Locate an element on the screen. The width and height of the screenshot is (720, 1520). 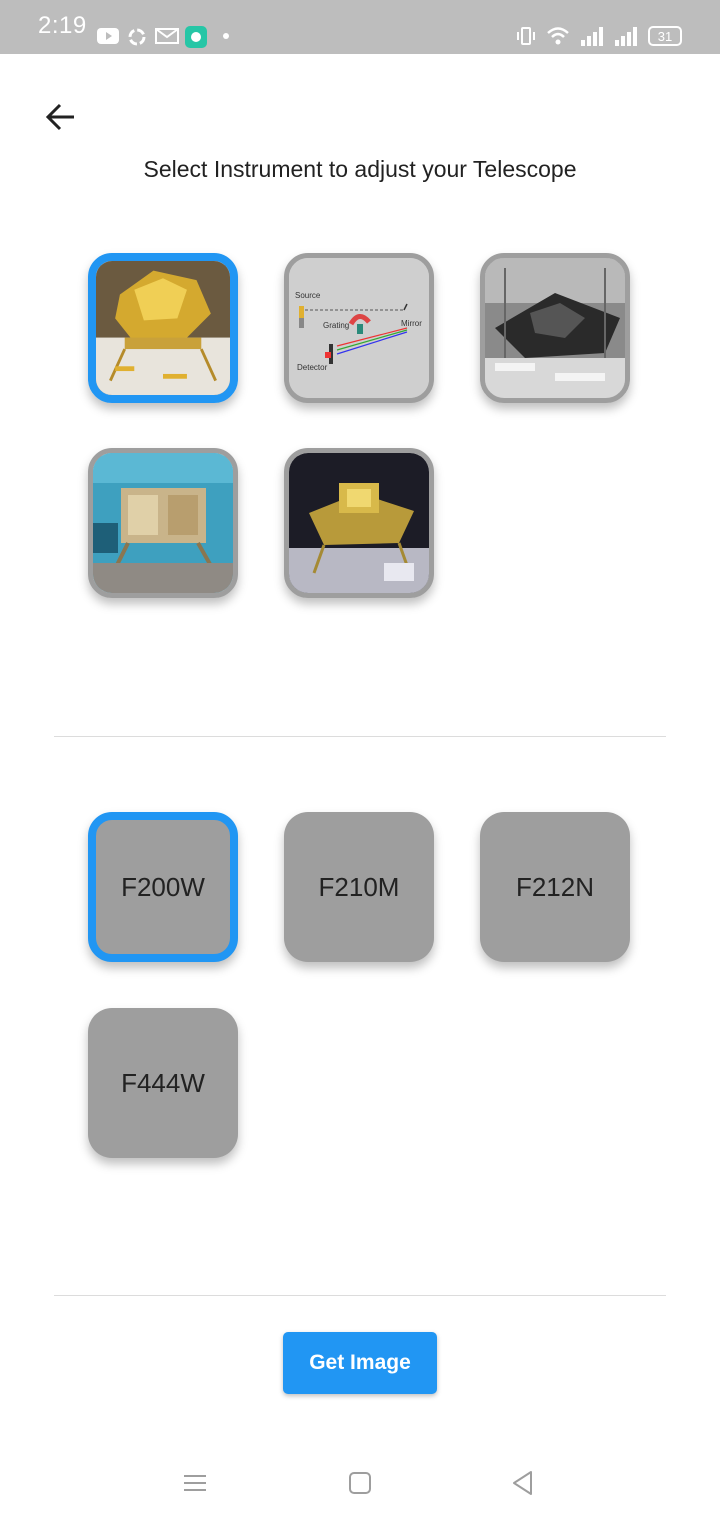
back-button is located at coordinates (61, 117).